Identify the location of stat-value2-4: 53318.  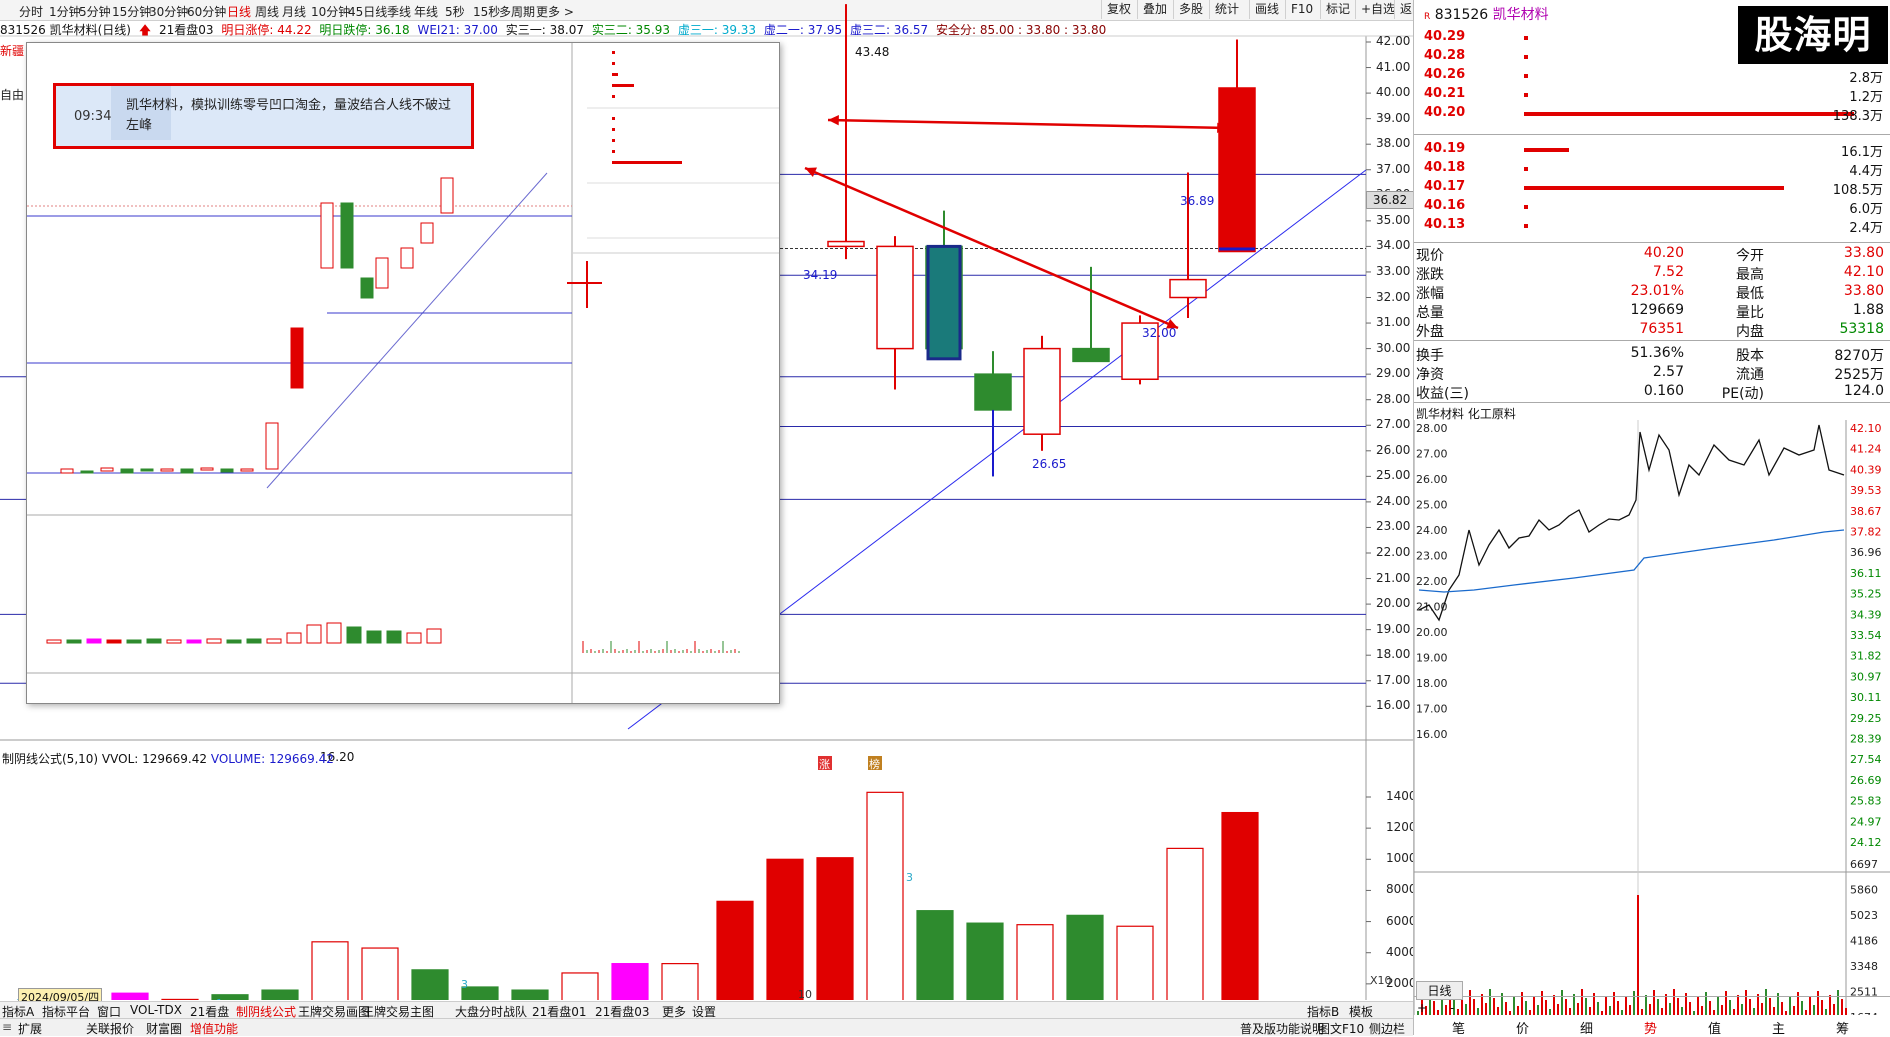
(1861, 329).